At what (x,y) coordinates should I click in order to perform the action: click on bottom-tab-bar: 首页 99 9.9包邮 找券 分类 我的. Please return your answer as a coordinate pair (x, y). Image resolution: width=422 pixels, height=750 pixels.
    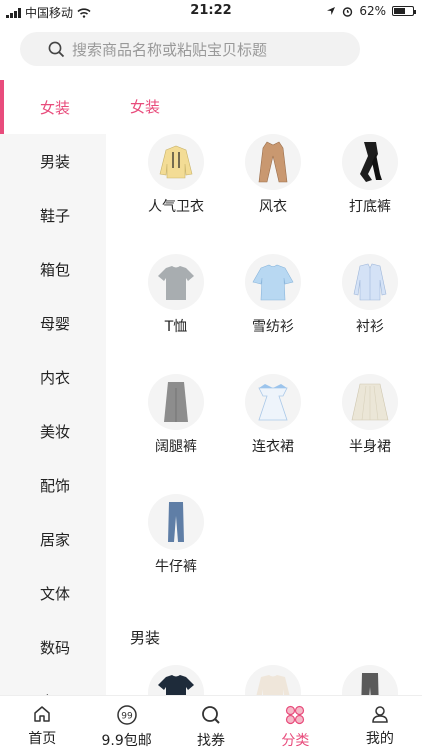
    Looking at the image, I should click on (211, 722).